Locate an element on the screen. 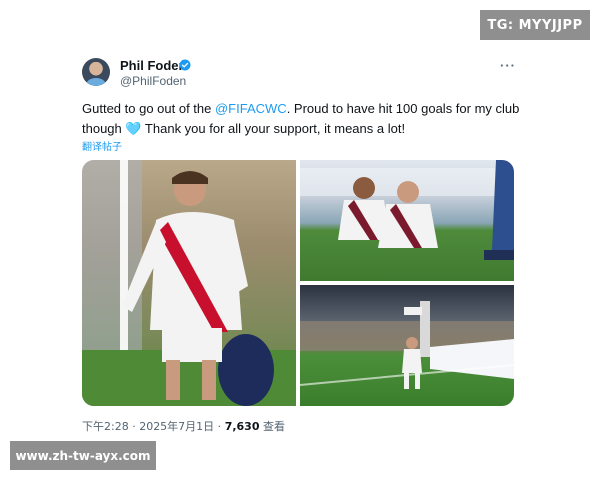 This screenshot has width=600, height=480. handle: @PhilFoden is located at coordinates (153, 81).